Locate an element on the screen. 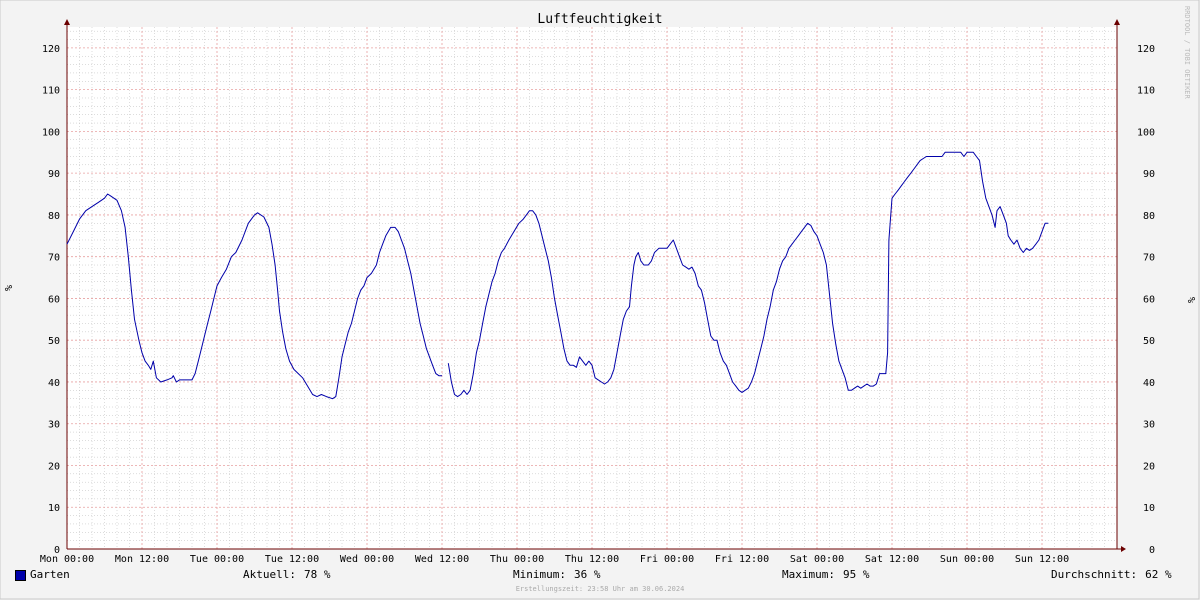  x-tick-label: Tue 00:00 is located at coordinates (217, 559).